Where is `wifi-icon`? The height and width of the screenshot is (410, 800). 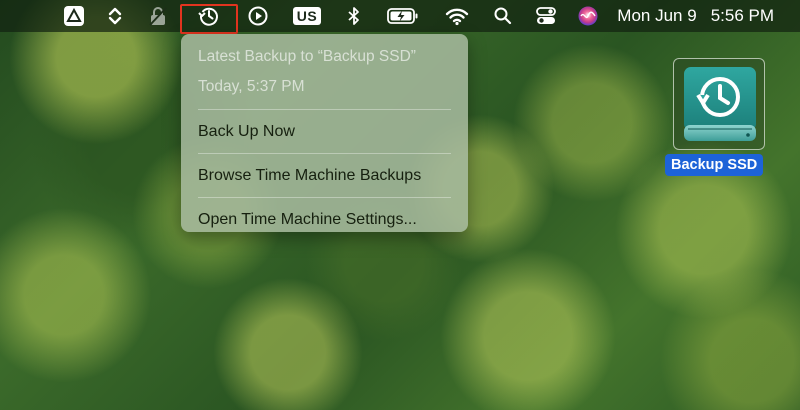 wifi-icon is located at coordinates (457, 16).